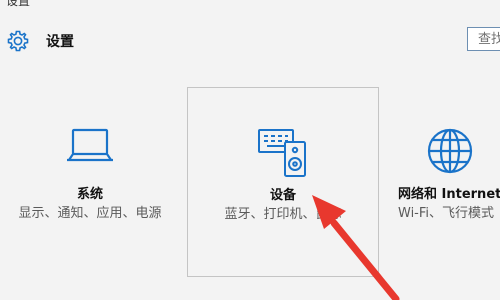  Describe the element at coordinates (282, 195) in the screenshot. I see `tile-name: 设备` at that location.